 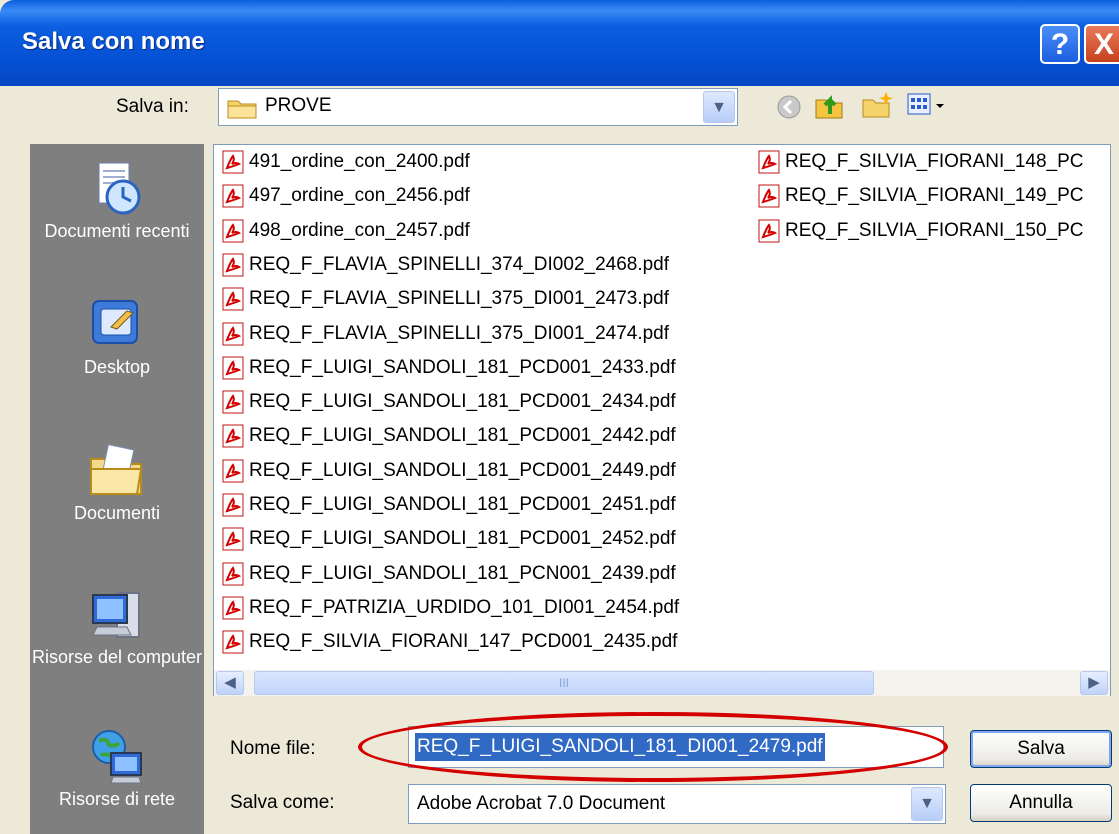 I want to click on new-folder-icon, so click(x=877, y=105).